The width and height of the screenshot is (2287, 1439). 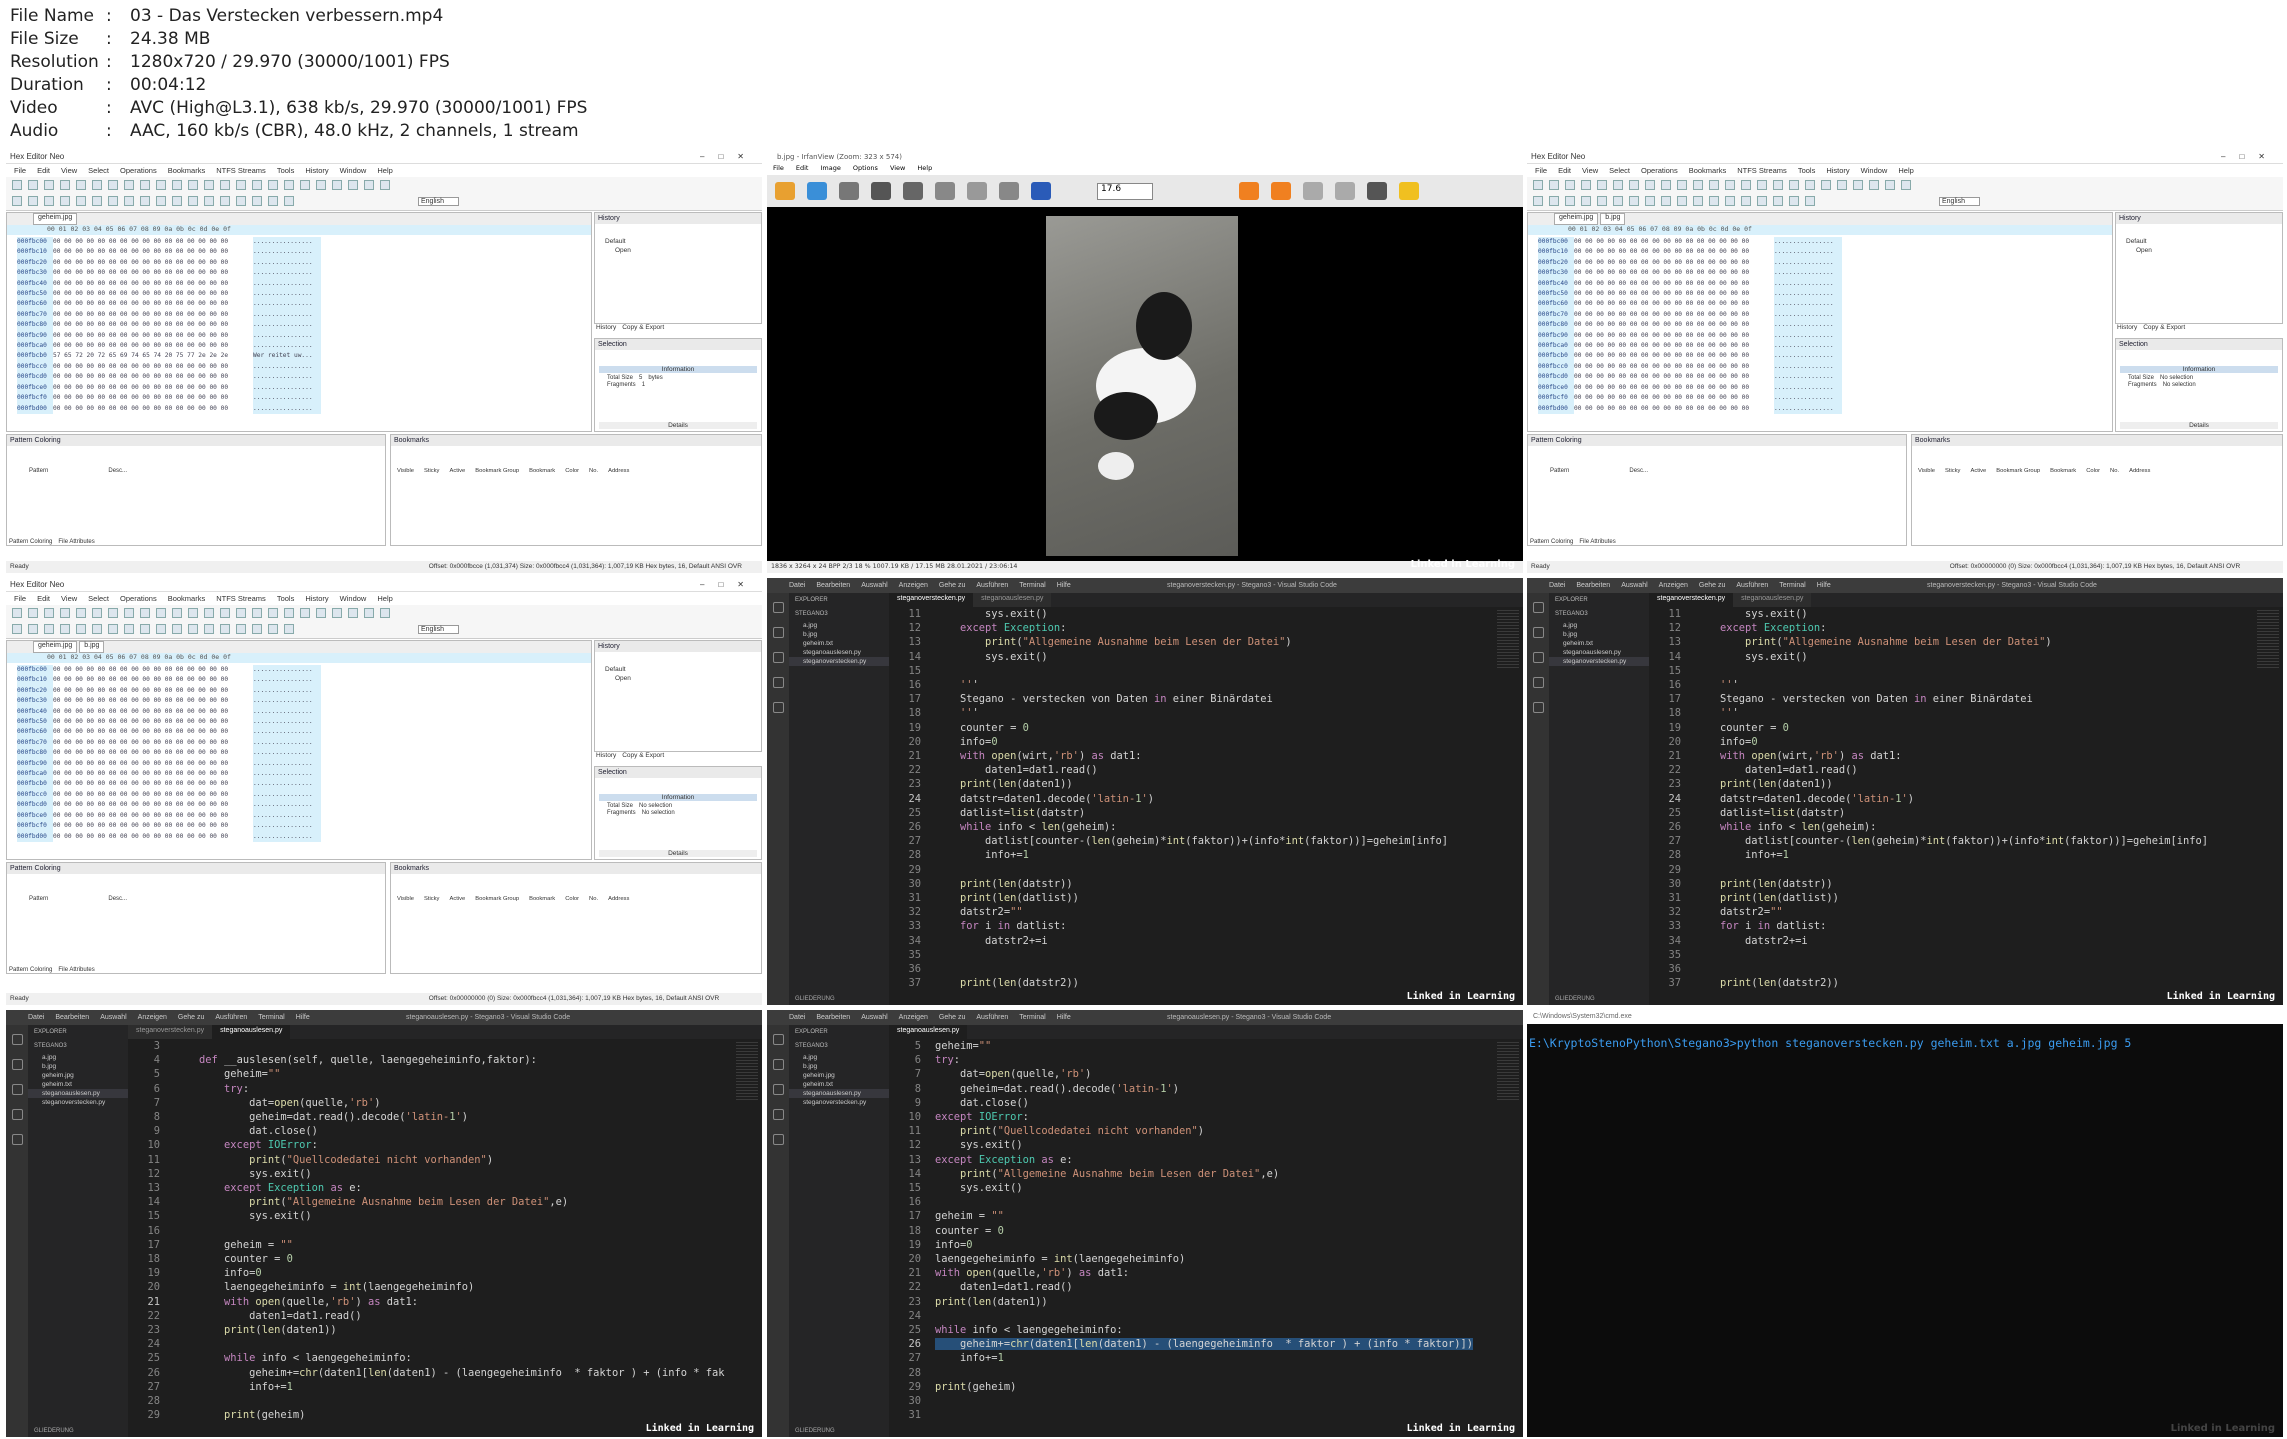 What do you see at coordinates (98, 598) in the screenshot?
I see `menu-item: Select` at bounding box center [98, 598].